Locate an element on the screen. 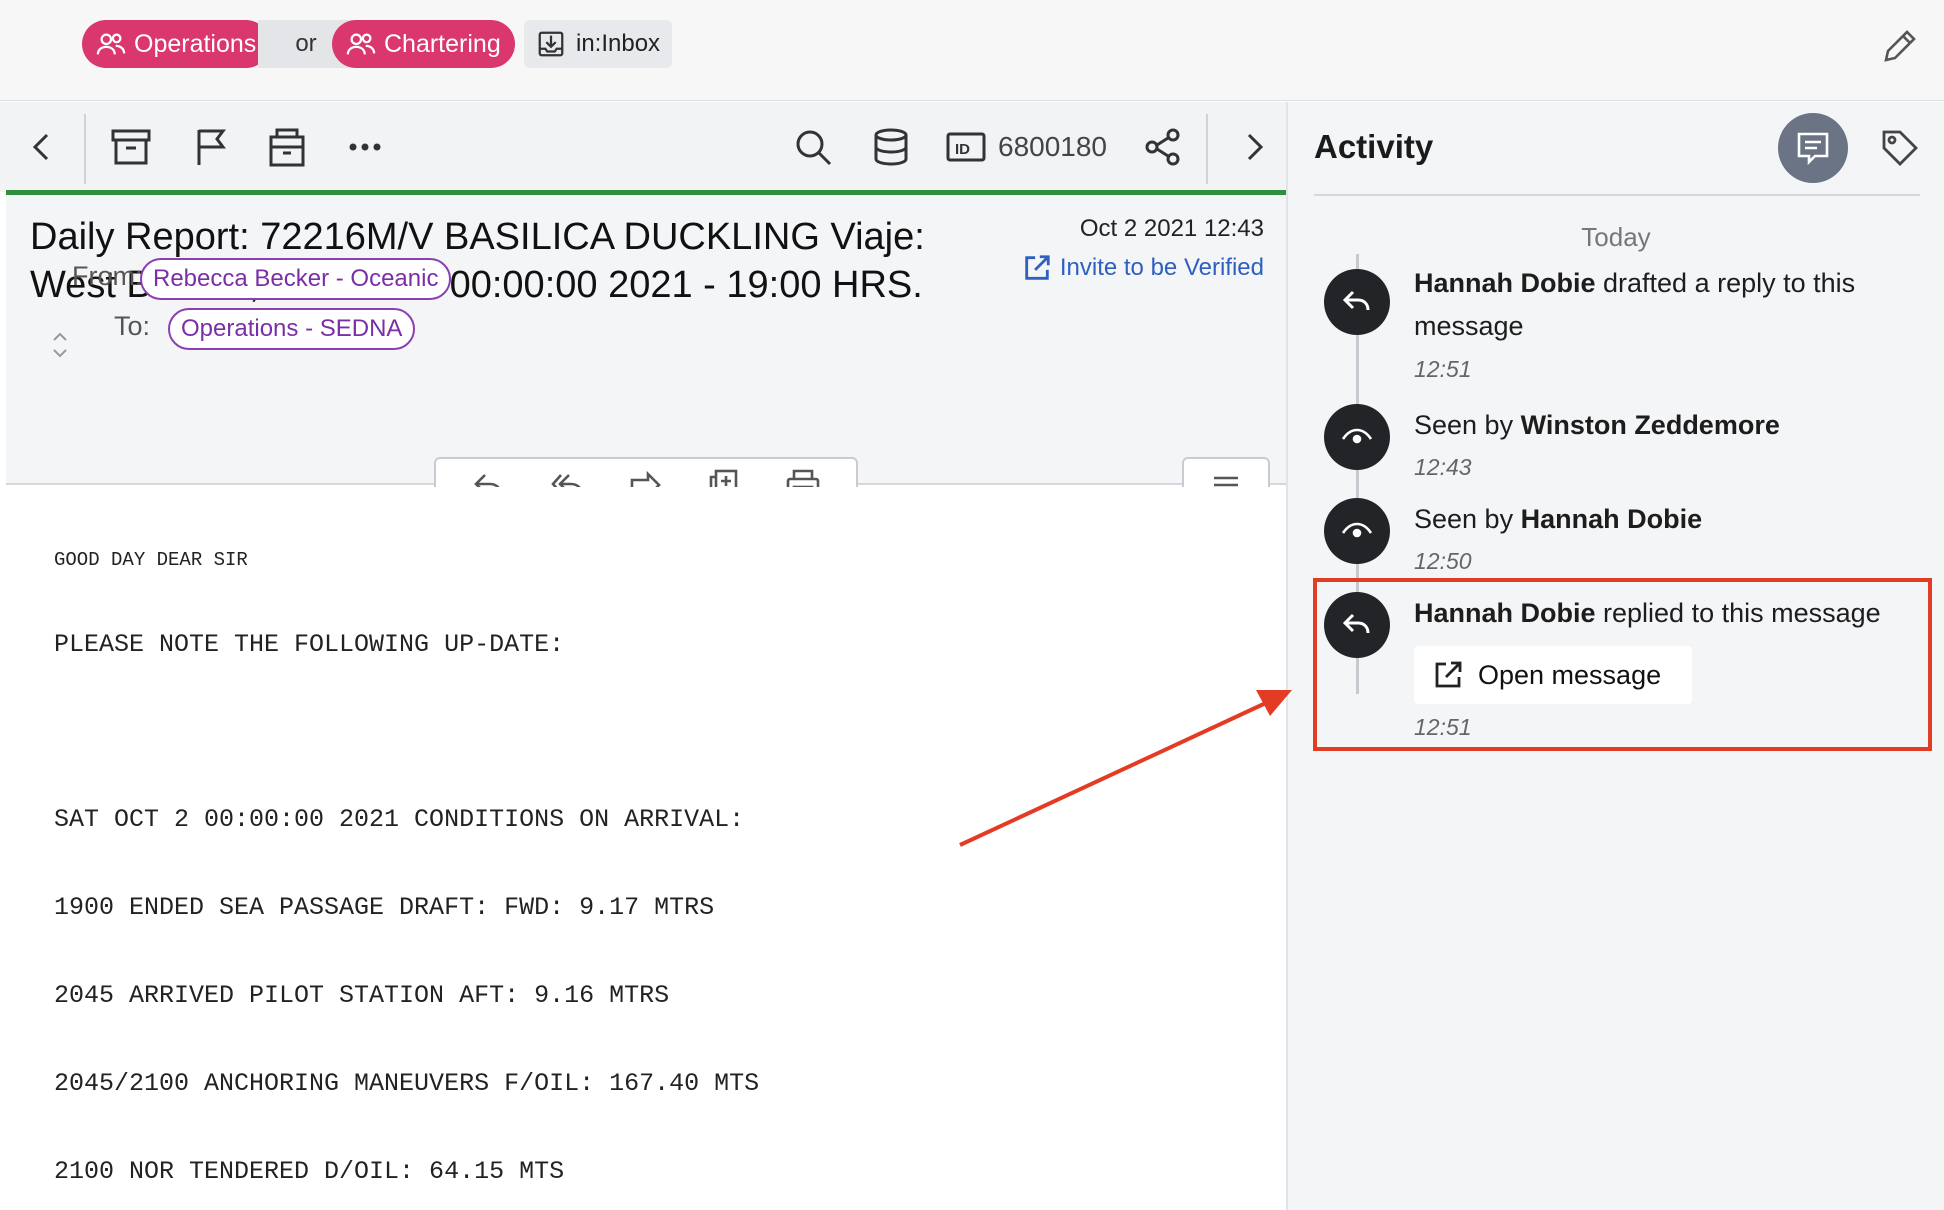 The height and width of the screenshot is (1210, 1944). search-button is located at coordinates (813, 147).